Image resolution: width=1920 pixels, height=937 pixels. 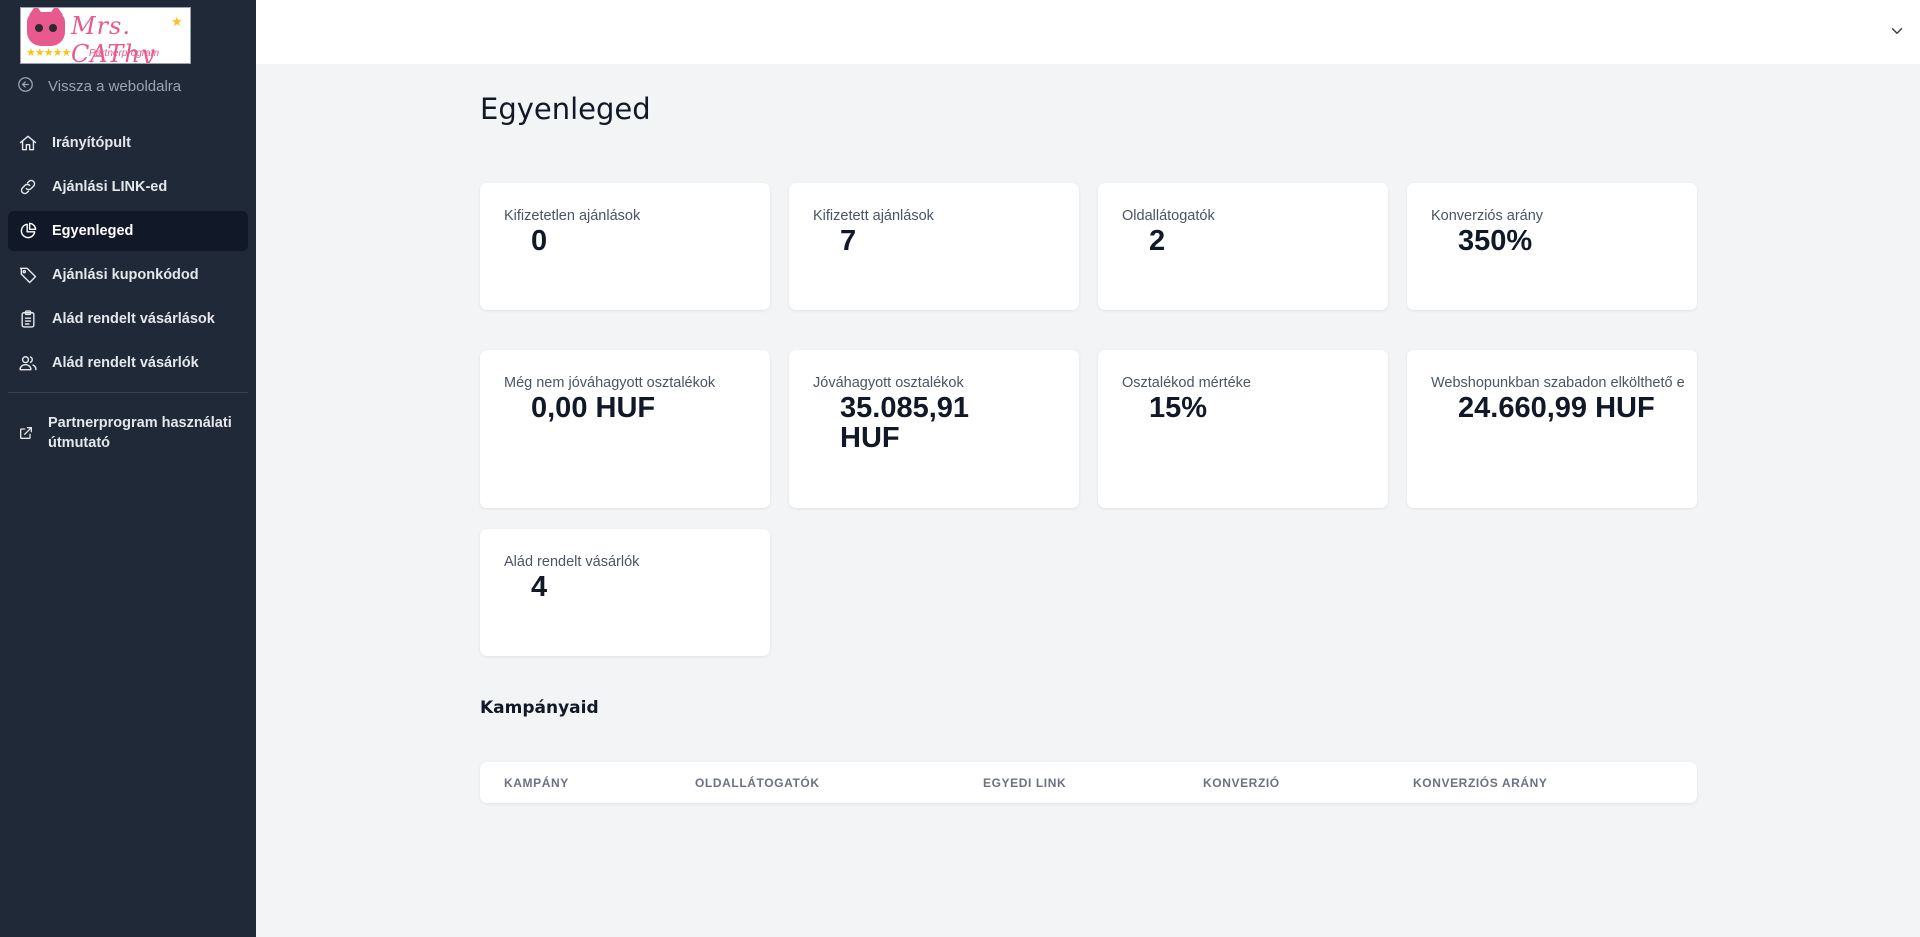 I want to click on logo-subtitle: Partnerprogram, so click(x=124, y=53).